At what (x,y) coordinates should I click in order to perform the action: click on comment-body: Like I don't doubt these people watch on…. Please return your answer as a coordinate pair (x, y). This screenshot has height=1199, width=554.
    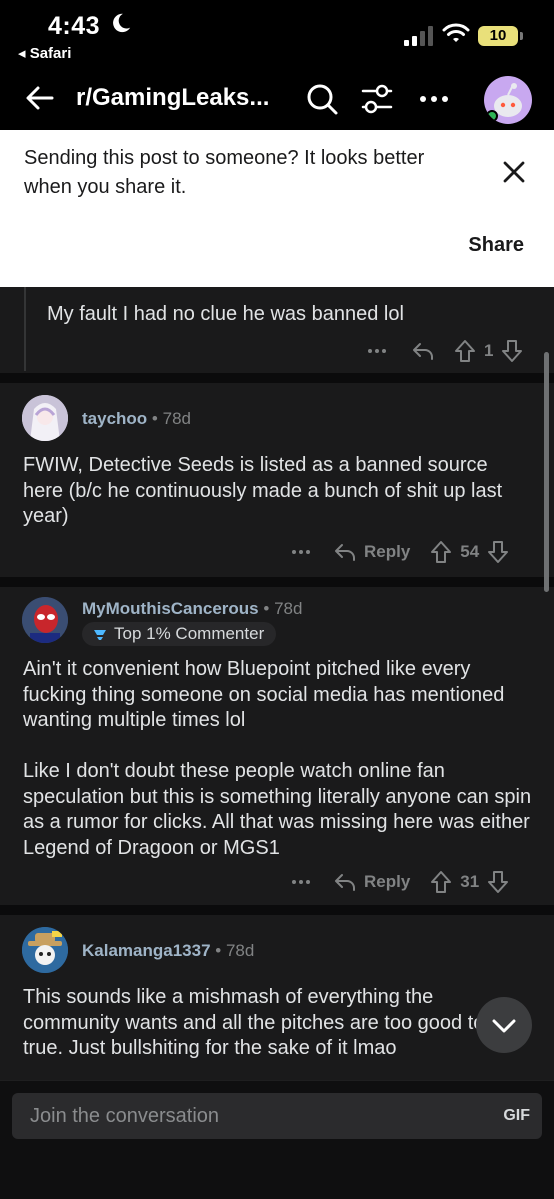
    Looking at the image, I should click on (277, 809).